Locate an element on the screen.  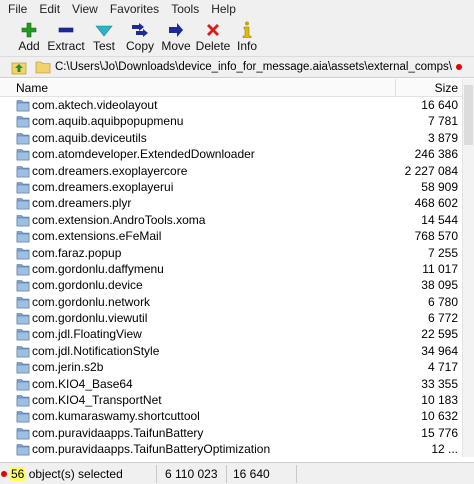
selected-size: 16 640 is located at coordinates (251, 474).